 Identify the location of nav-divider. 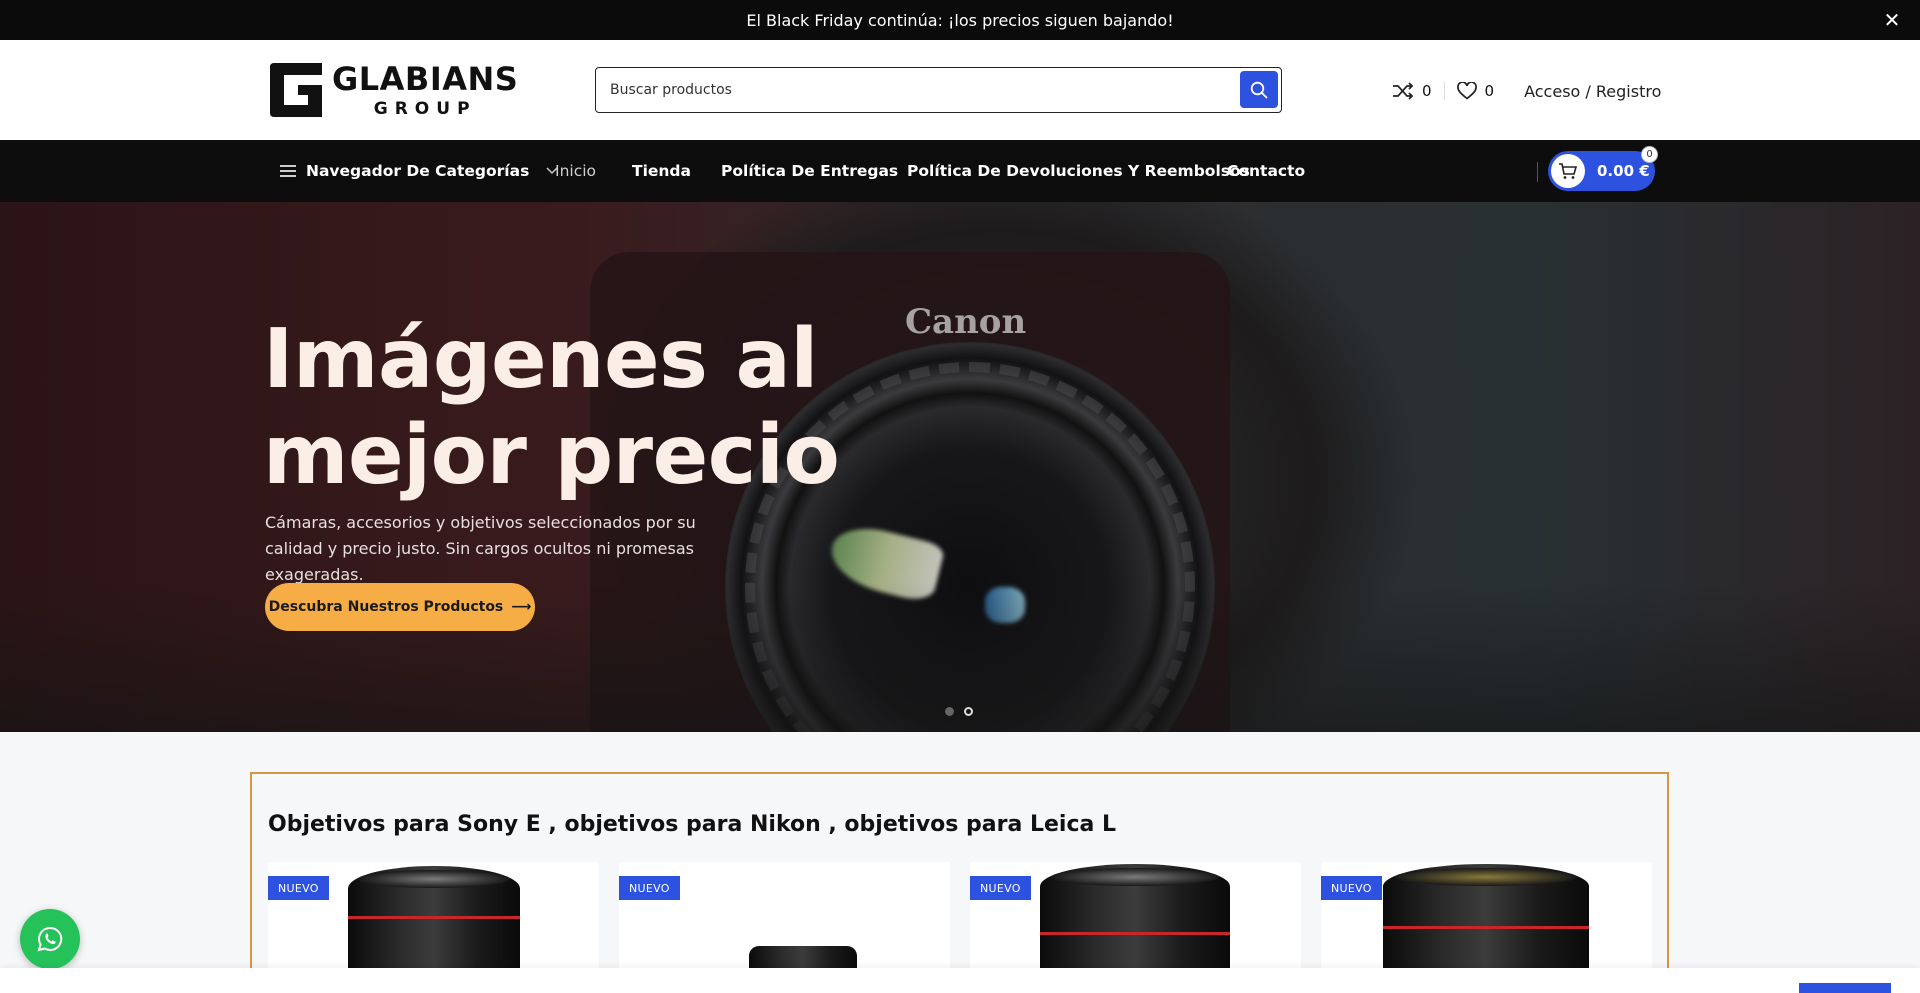
(1537, 172).